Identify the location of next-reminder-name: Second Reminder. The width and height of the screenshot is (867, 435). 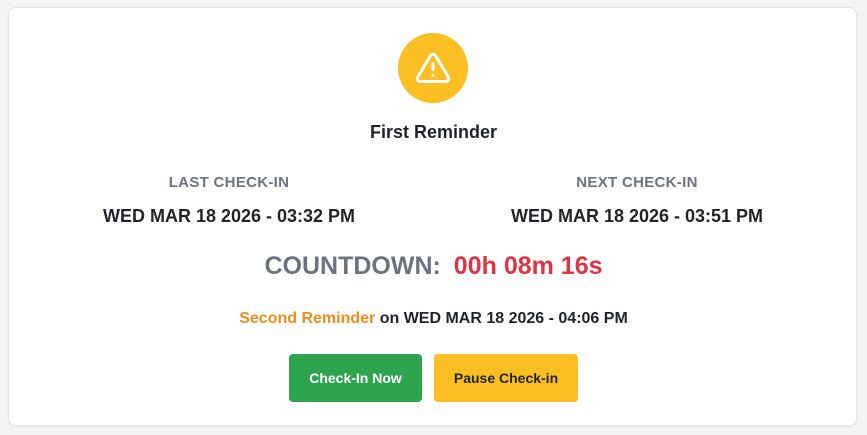
(307, 318).